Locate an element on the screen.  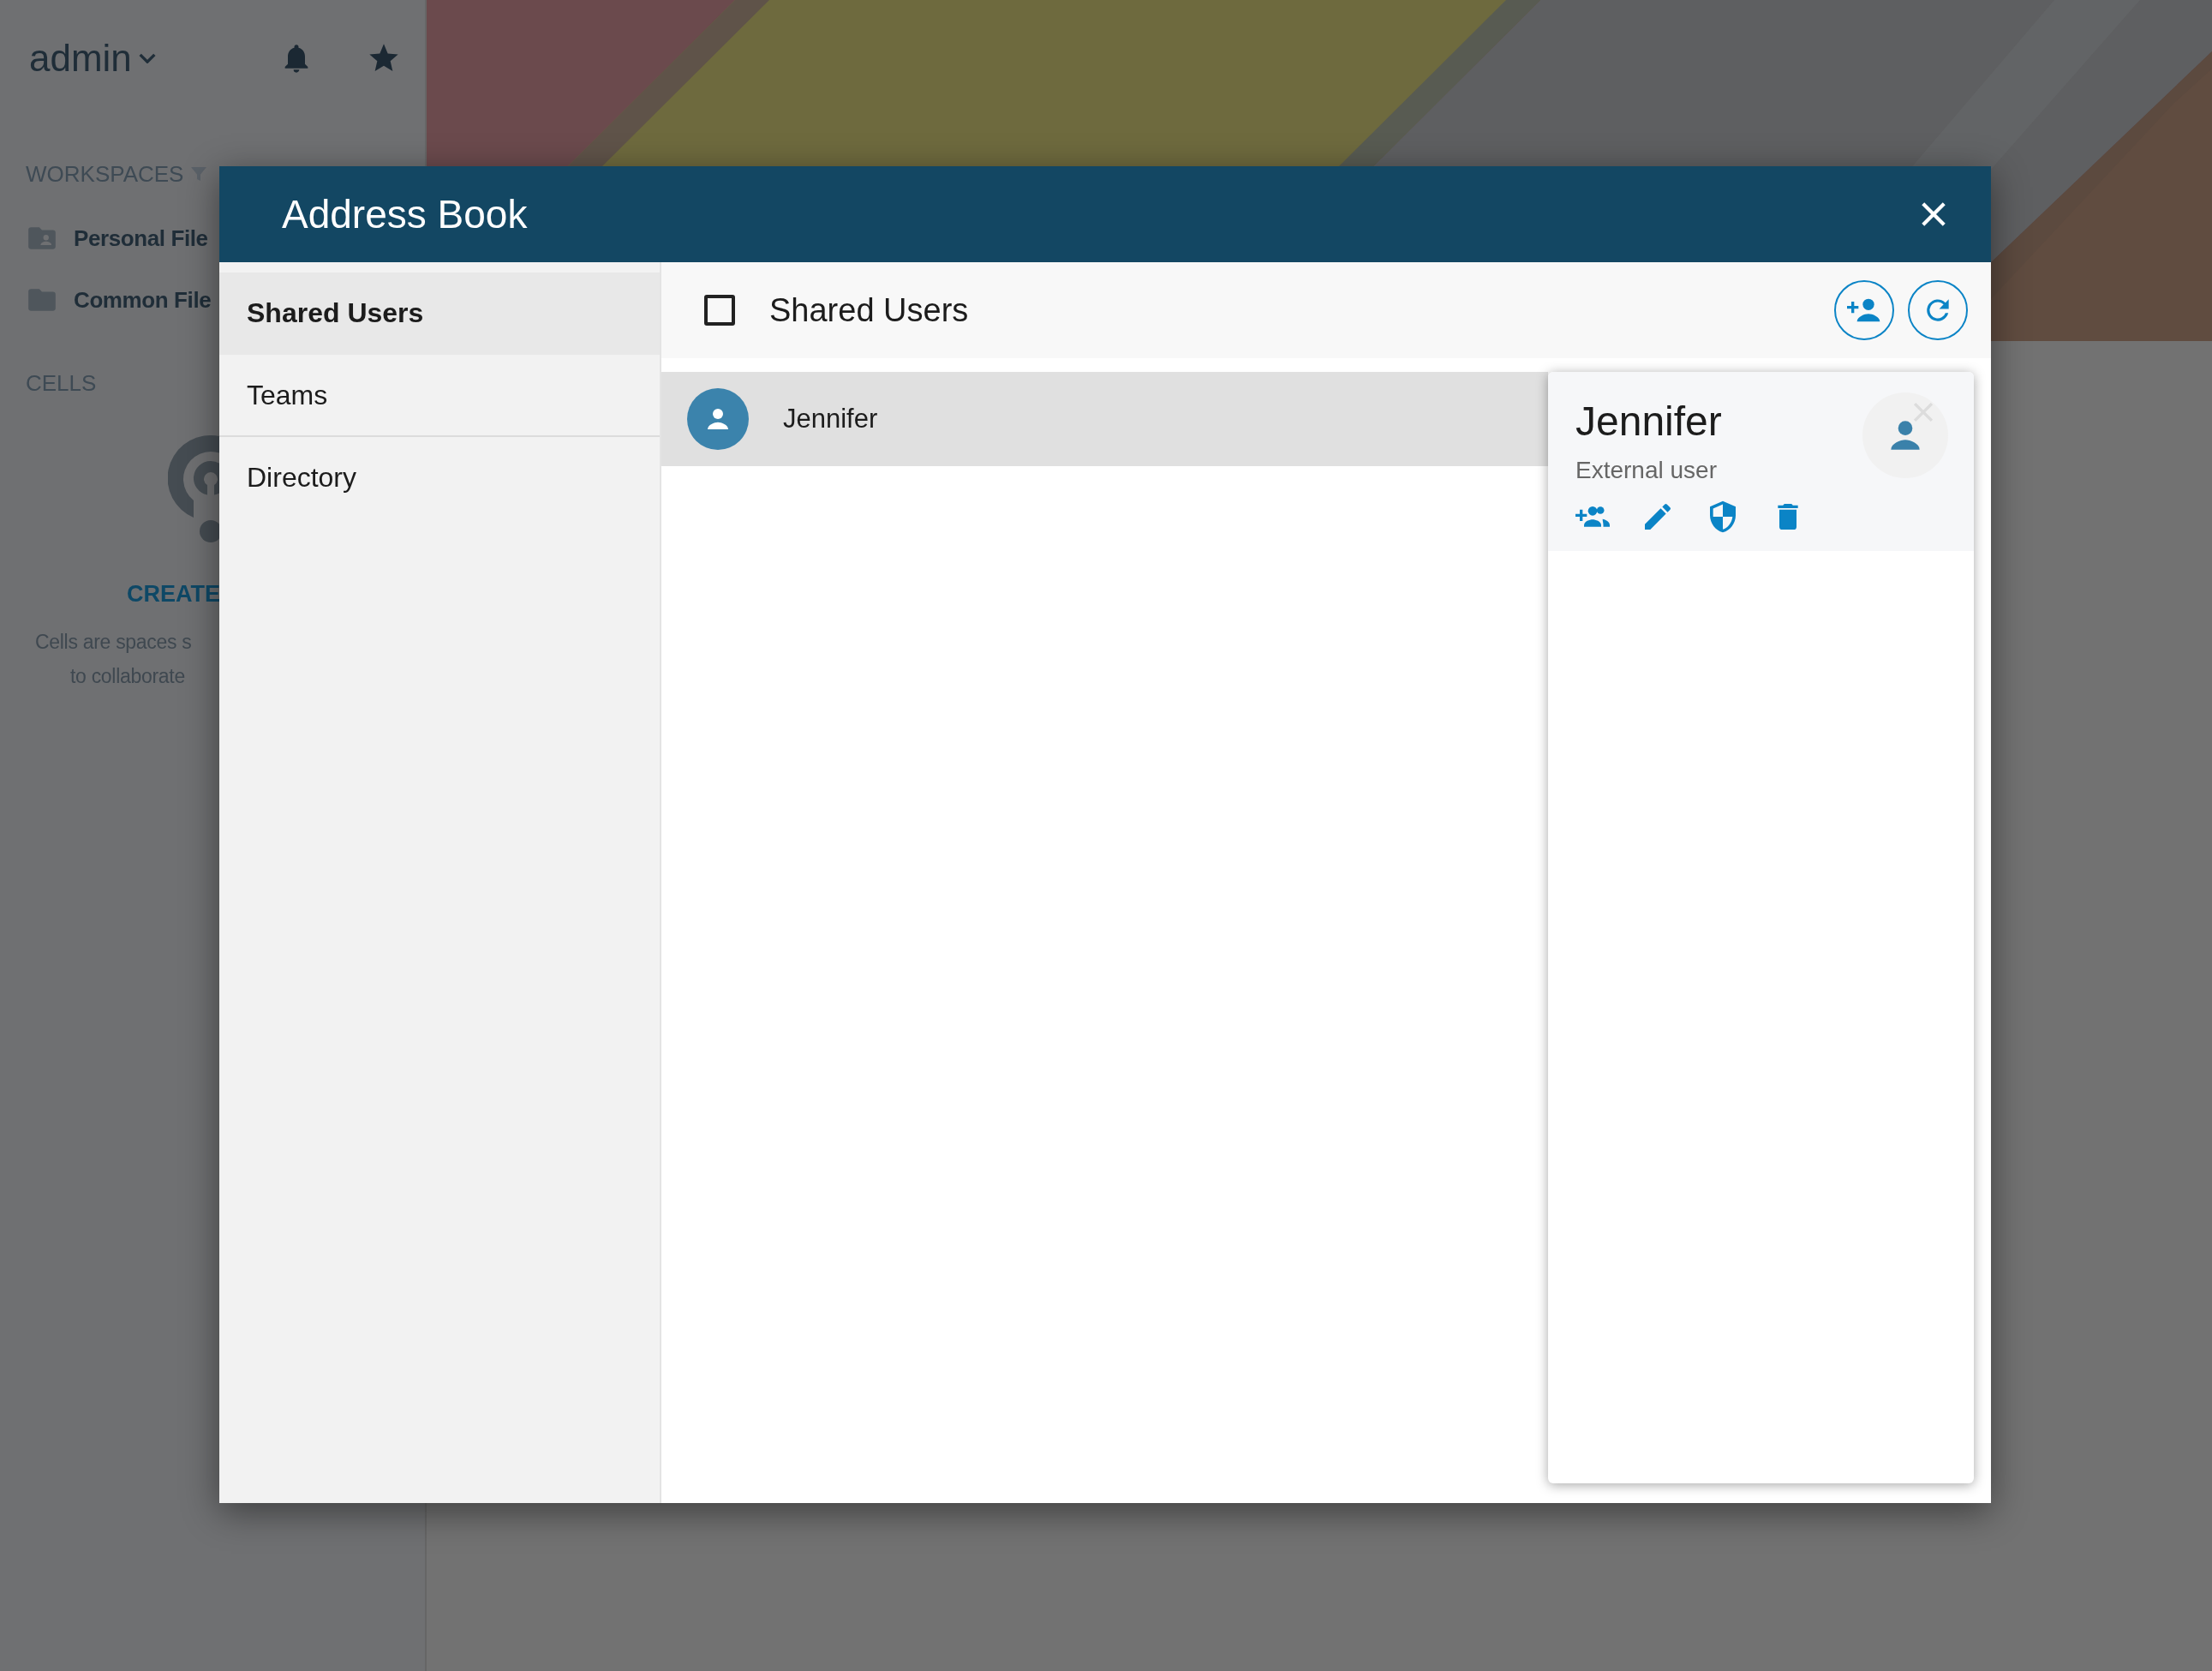
nav-item: Directory is located at coordinates (439, 478).